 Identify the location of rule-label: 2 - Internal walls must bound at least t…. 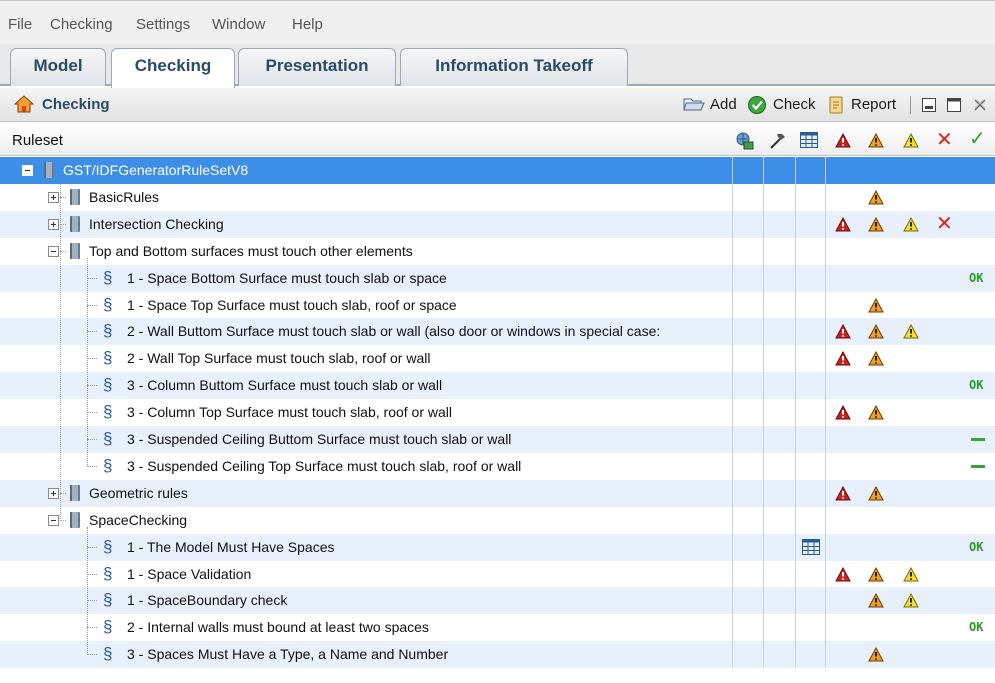
(278, 627).